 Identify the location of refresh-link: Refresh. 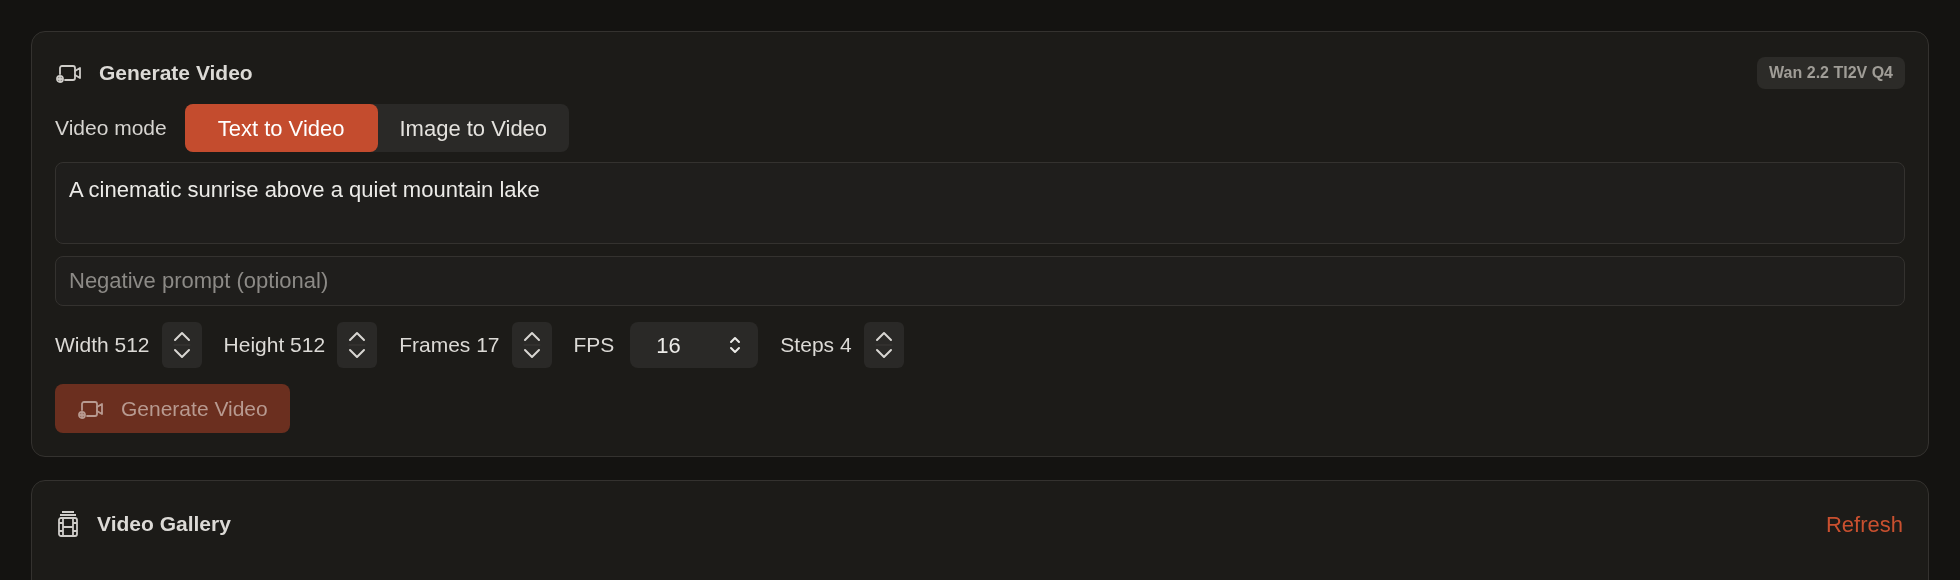
(1864, 524).